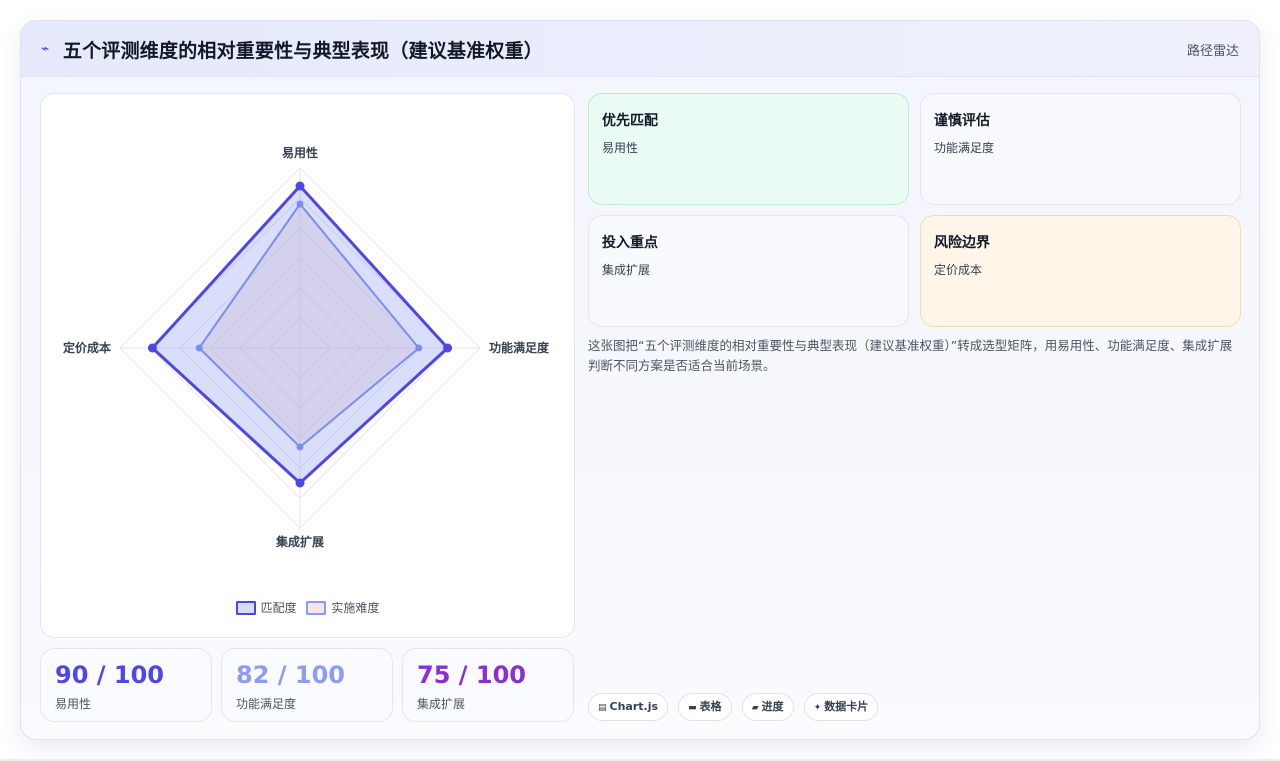 The height and width of the screenshot is (761, 1280). What do you see at coordinates (958, 270) in the screenshot?
I see `quadrant-value: 定价成本` at bounding box center [958, 270].